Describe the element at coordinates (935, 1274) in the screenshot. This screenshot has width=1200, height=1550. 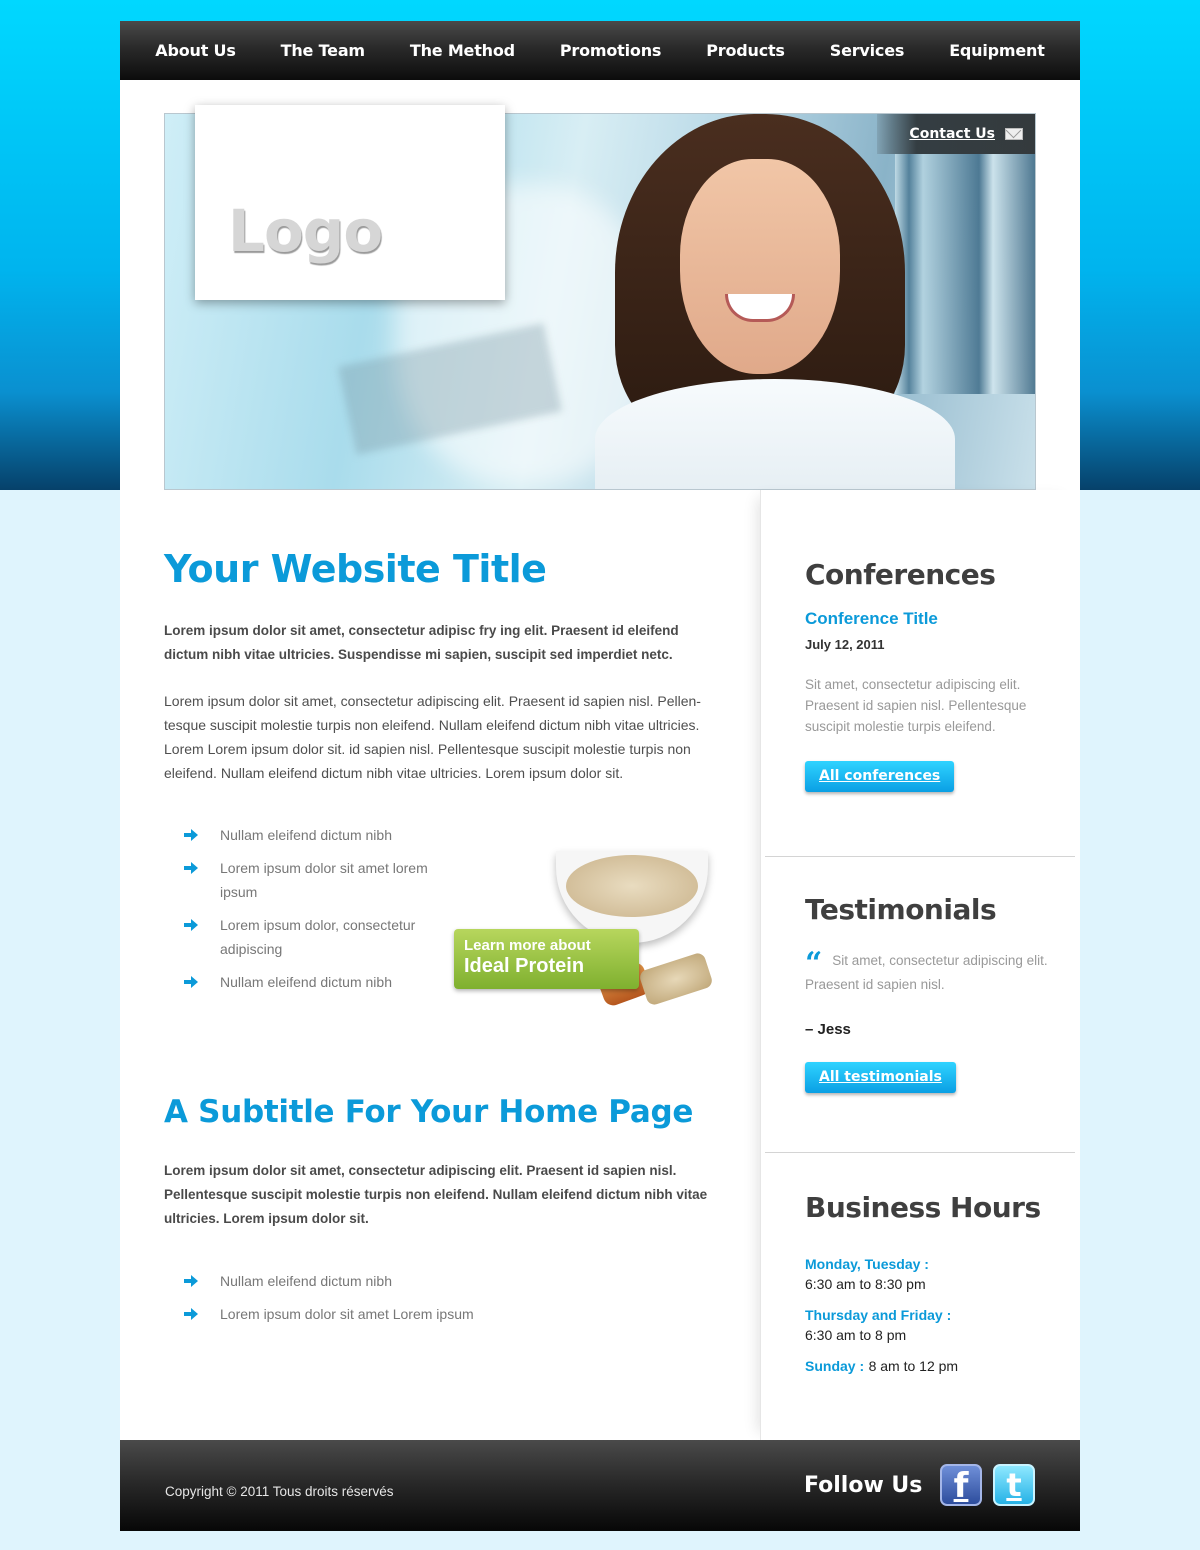
I see `hours-row: Monday, Tuesday : 6:30 am to 8:30 pm` at that location.